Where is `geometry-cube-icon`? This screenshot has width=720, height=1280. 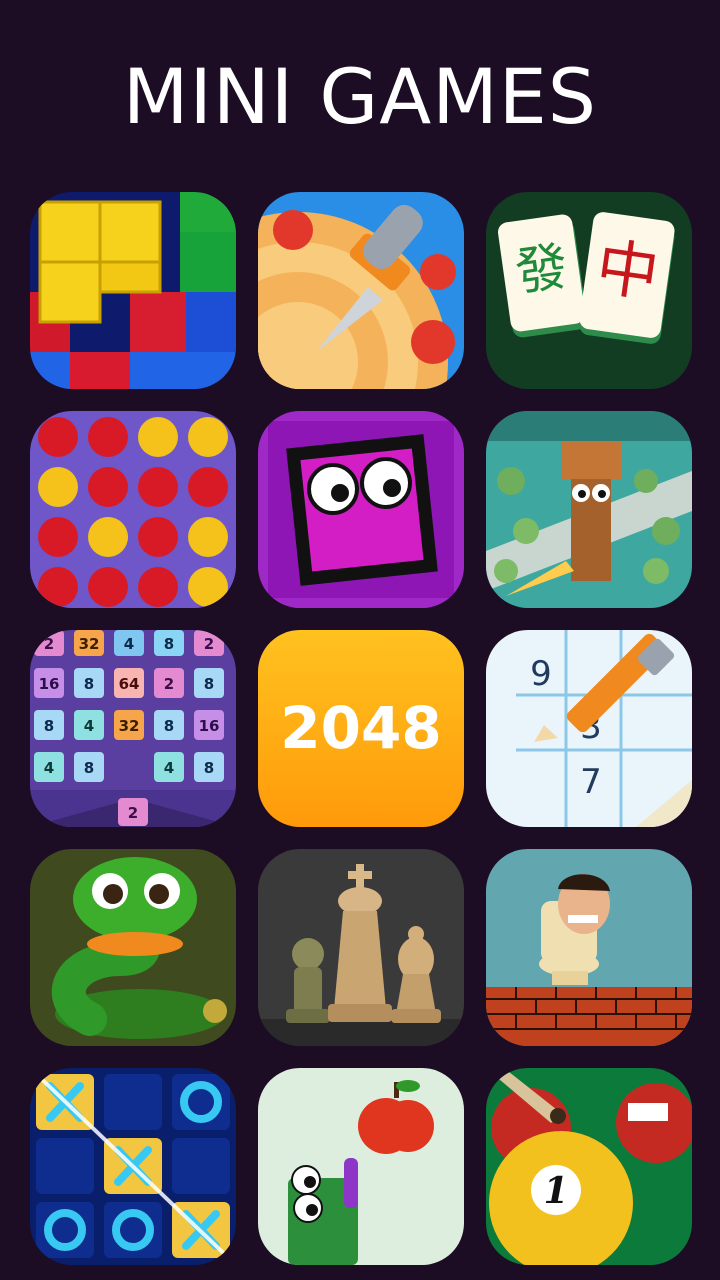 geometry-cube-icon is located at coordinates (361, 509).